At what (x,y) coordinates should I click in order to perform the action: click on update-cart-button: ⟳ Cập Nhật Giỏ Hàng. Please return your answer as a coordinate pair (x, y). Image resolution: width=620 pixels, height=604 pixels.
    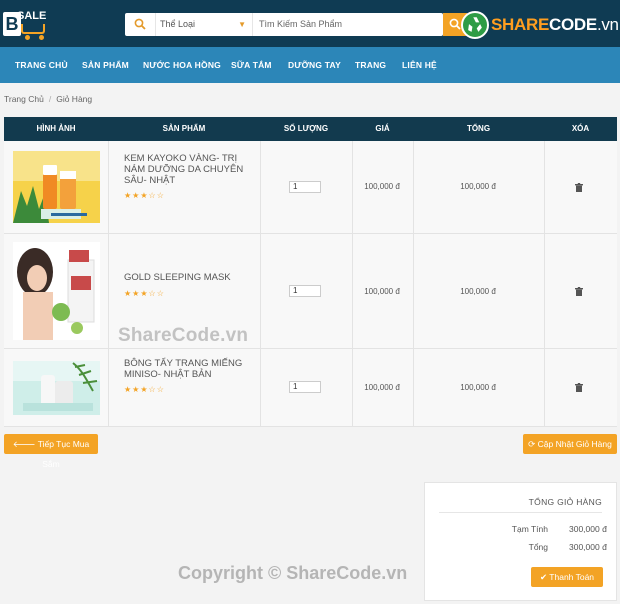
    Looking at the image, I should click on (570, 444).